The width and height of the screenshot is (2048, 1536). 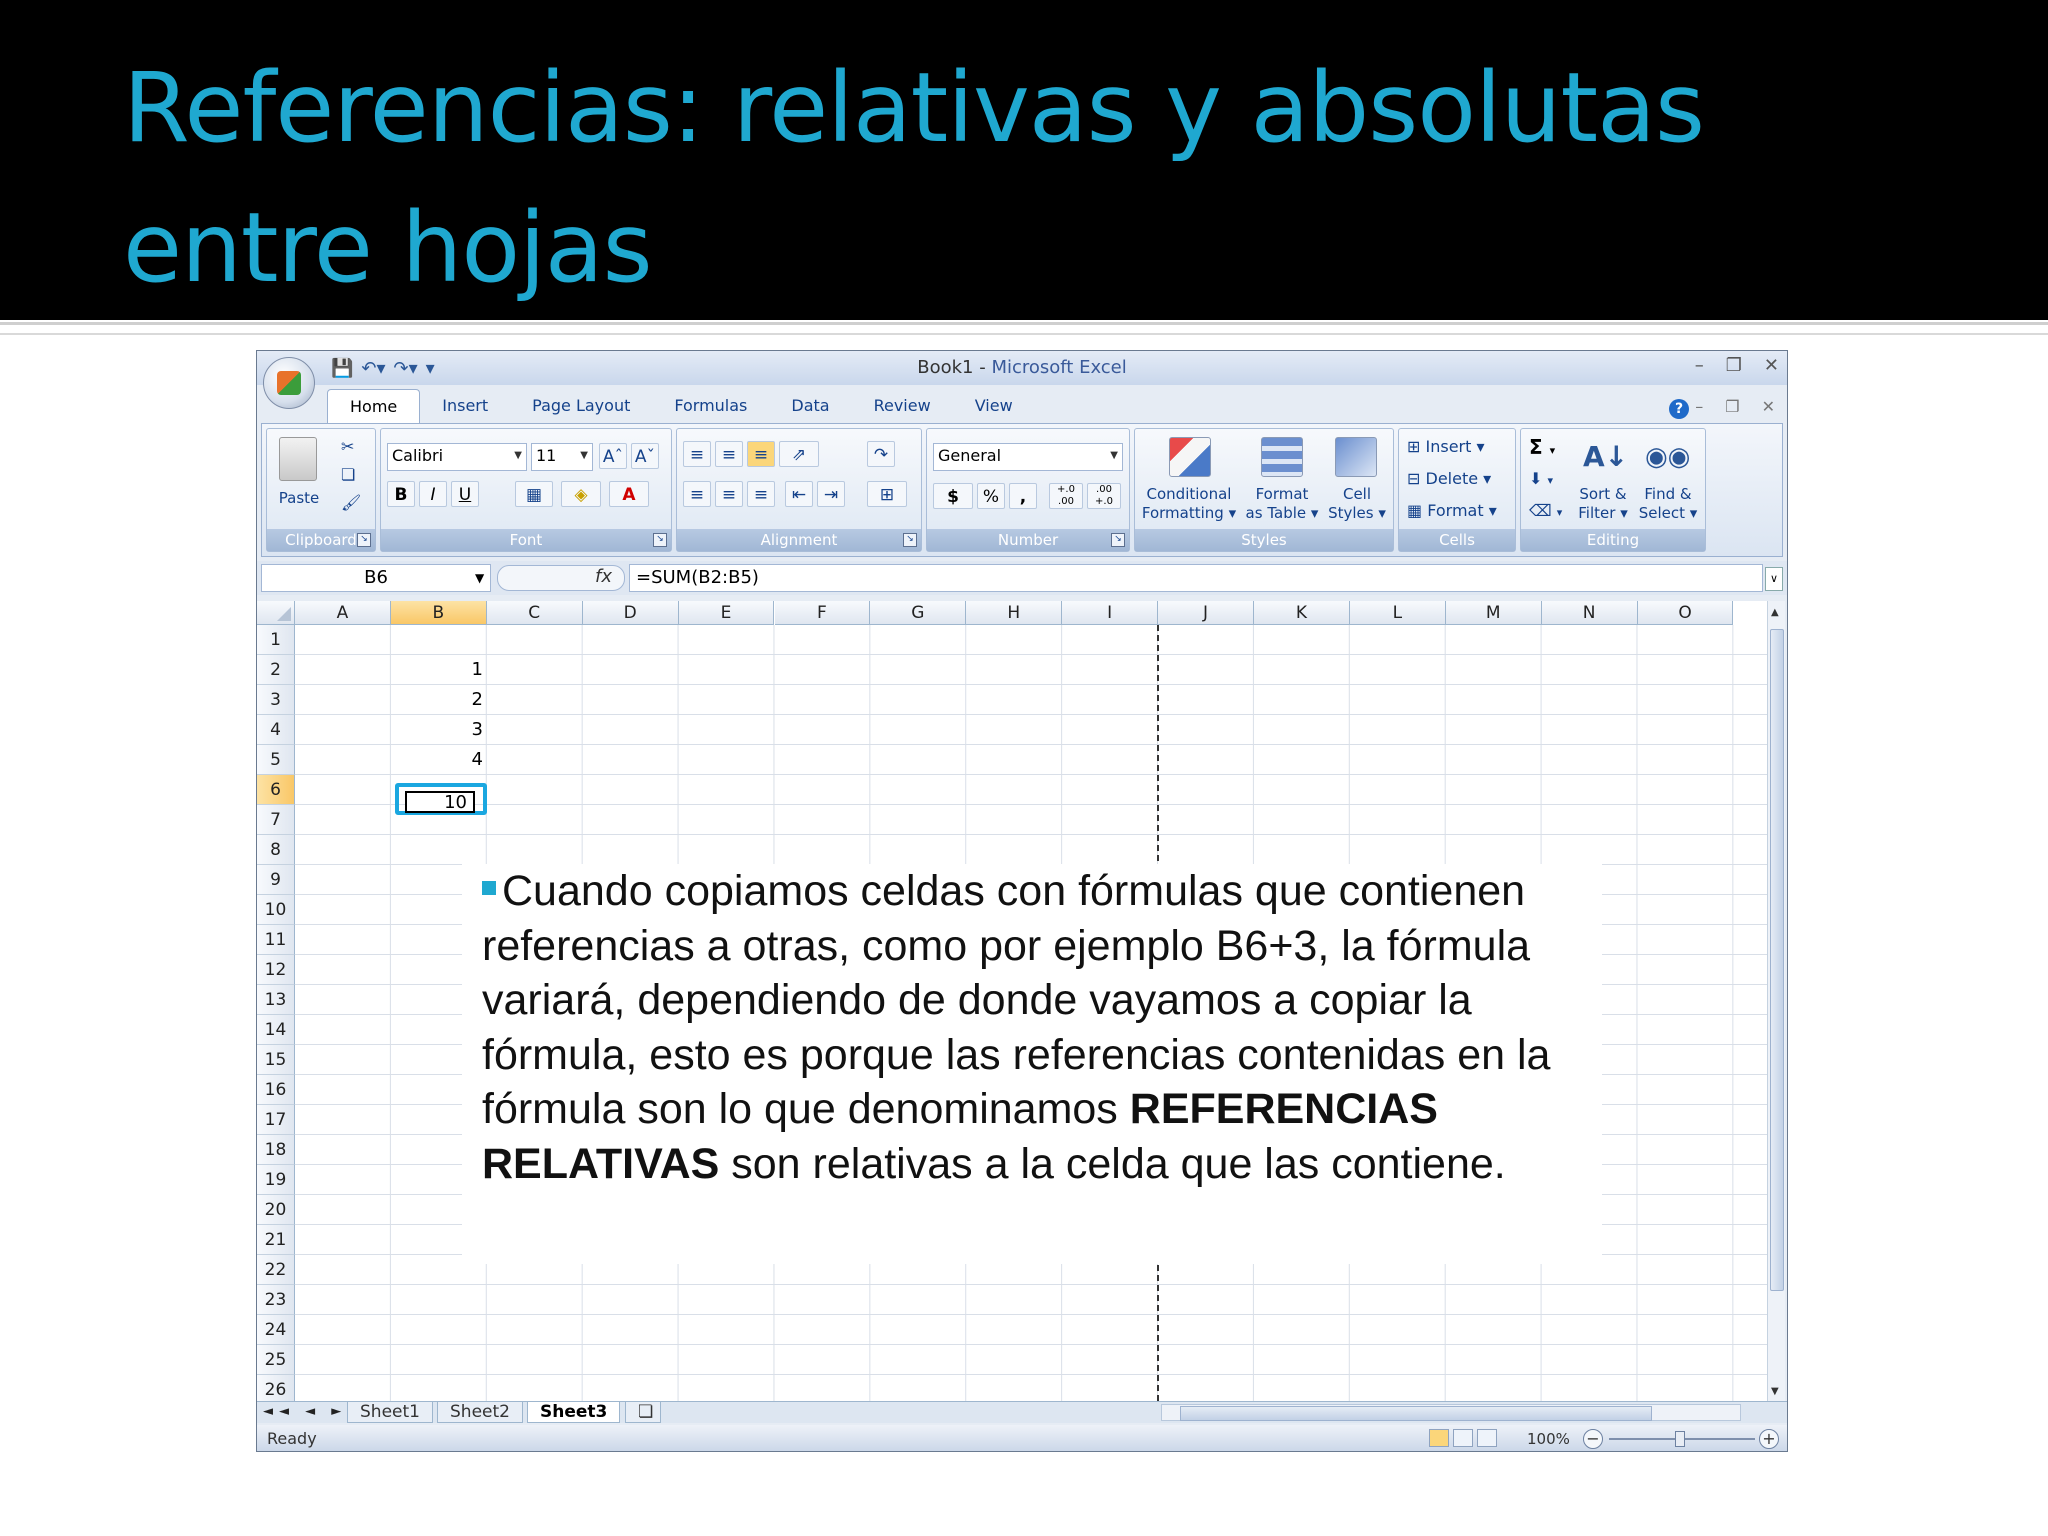 What do you see at coordinates (441, 799) in the screenshot?
I see `active-cell-highlight: 10` at bounding box center [441, 799].